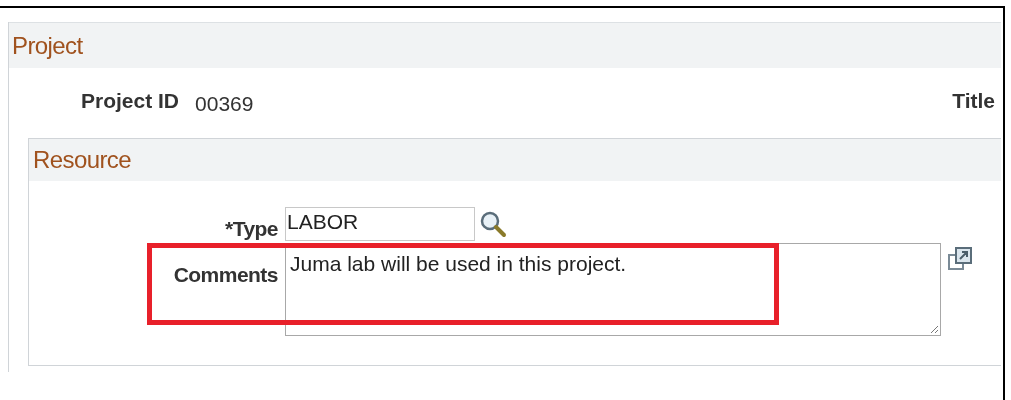 The height and width of the screenshot is (400, 1011). I want to click on field-label: *Type, so click(251, 229).